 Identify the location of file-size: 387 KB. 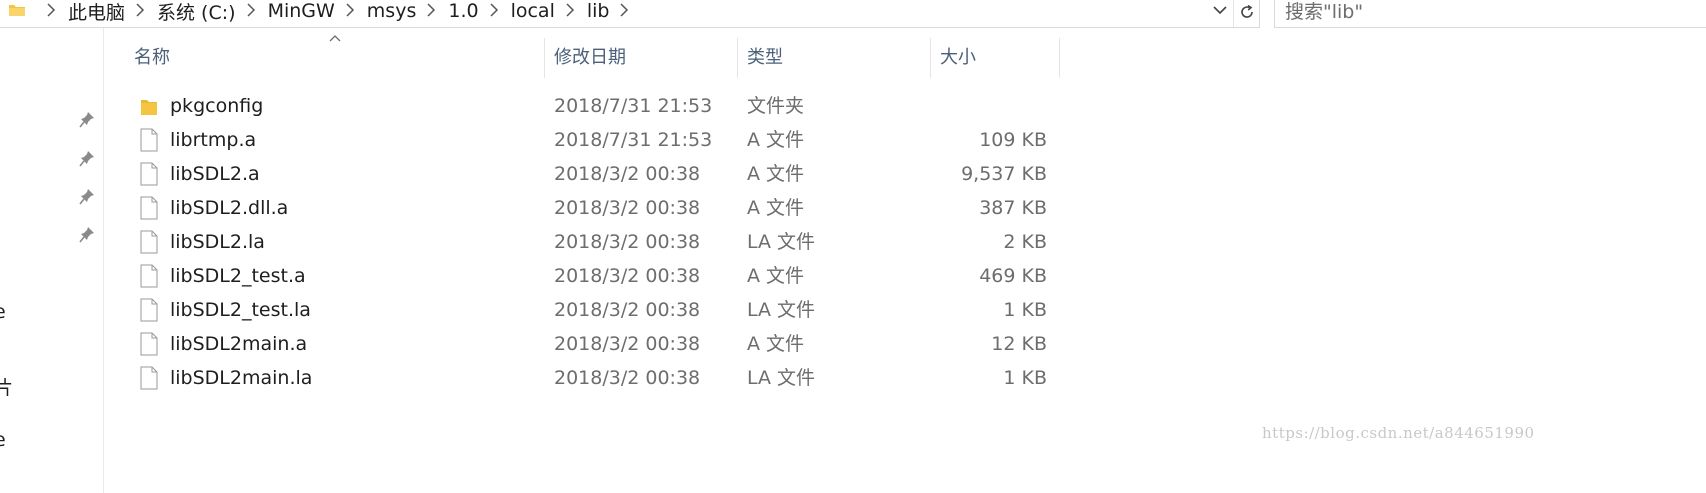
(1013, 208).